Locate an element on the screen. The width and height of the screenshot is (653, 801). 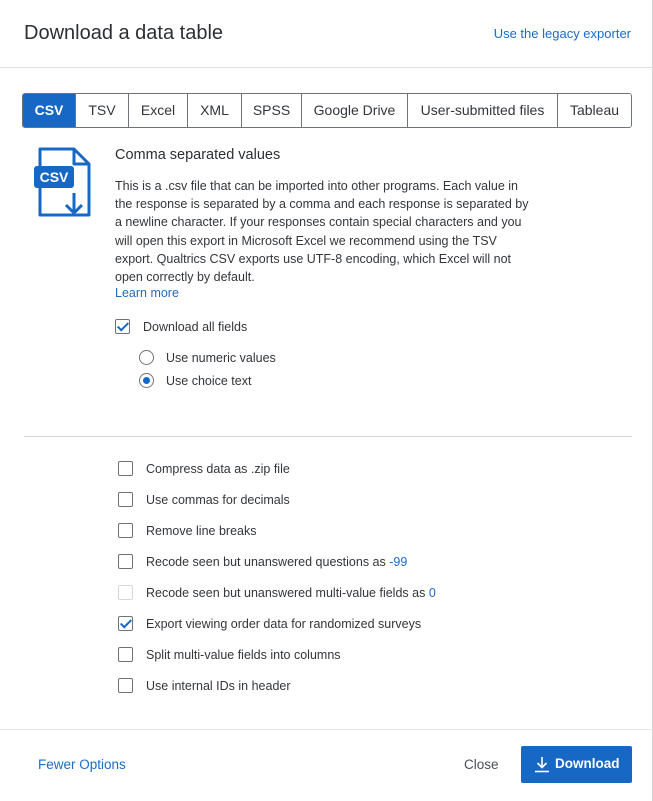
tab-tableau: Tableau is located at coordinates (594, 110).